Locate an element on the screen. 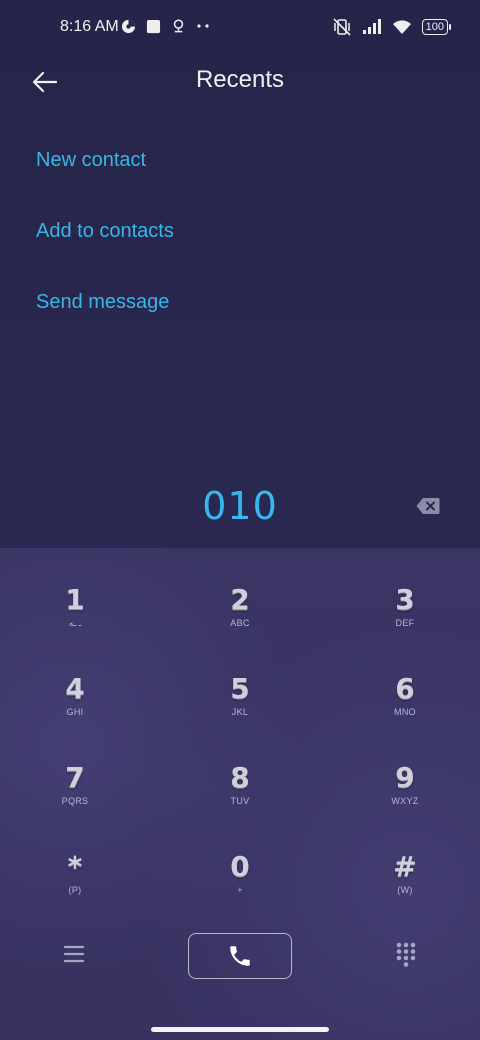  key-digit: # is located at coordinates (405, 866).